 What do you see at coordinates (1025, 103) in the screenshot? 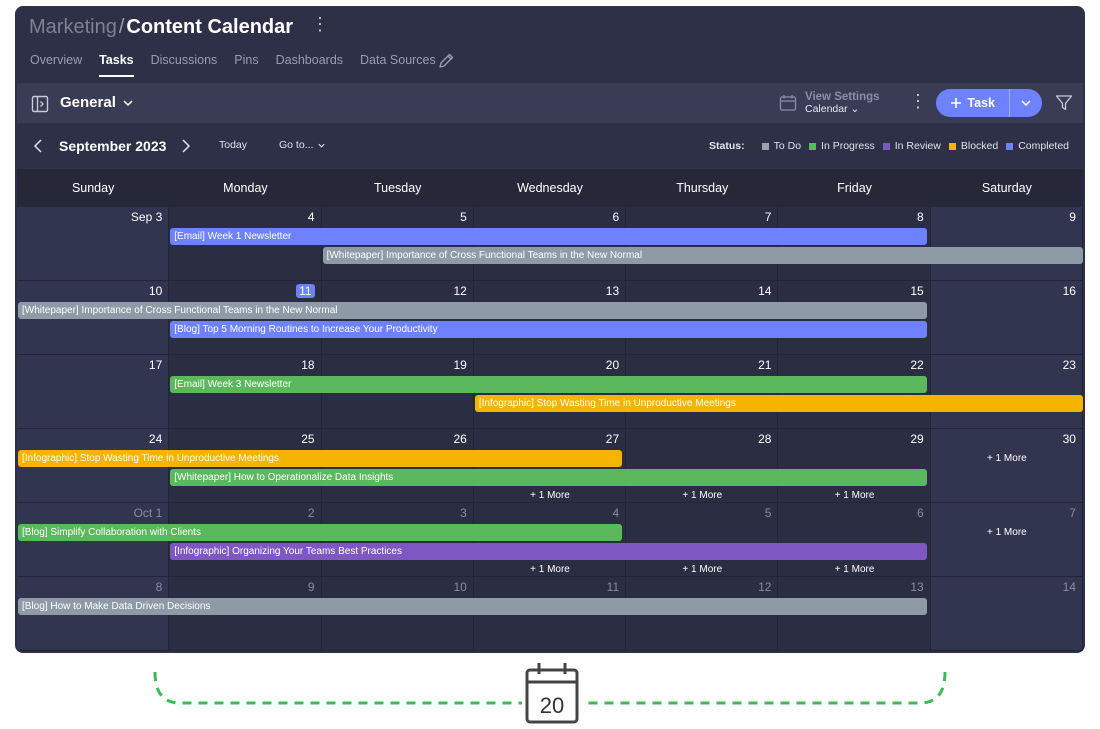
I see `add-task-dropdown` at bounding box center [1025, 103].